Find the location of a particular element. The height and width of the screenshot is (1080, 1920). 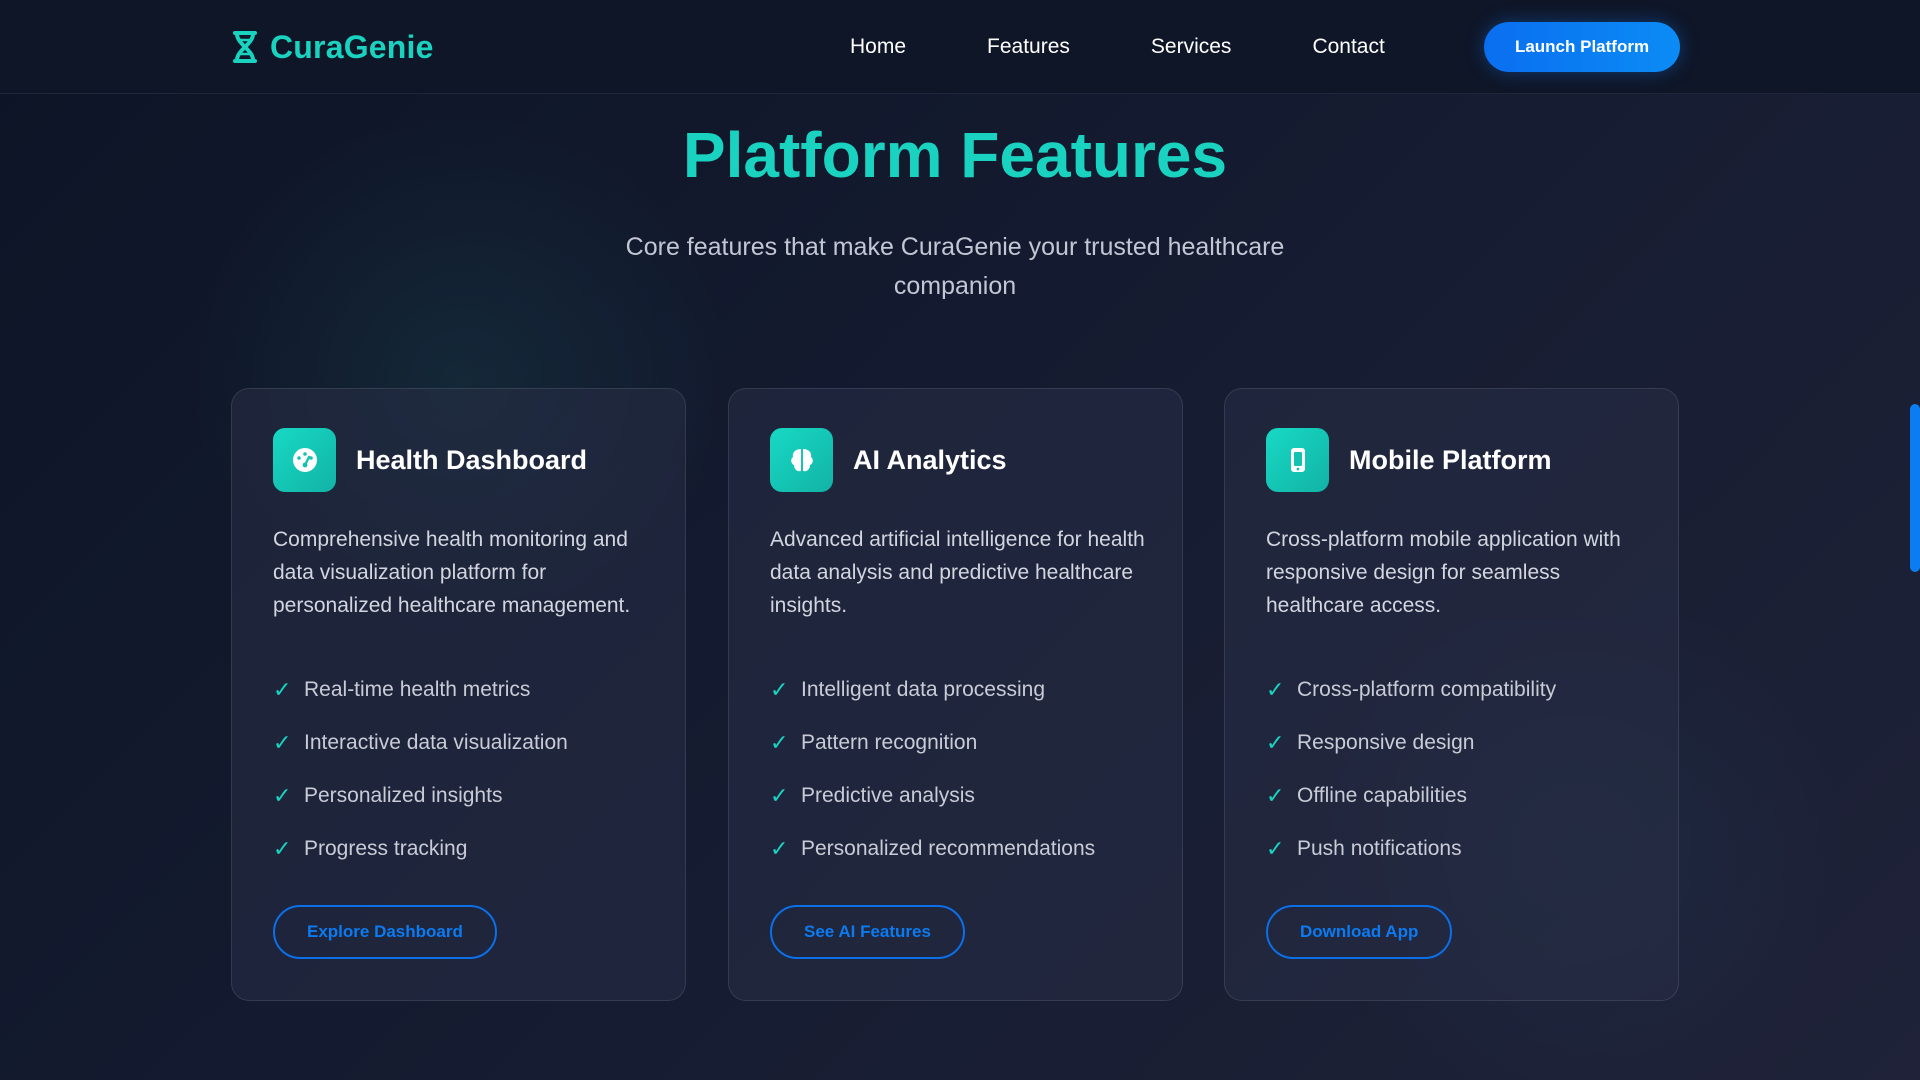

feature-label: Intelligent data processing is located at coordinates (923, 689).